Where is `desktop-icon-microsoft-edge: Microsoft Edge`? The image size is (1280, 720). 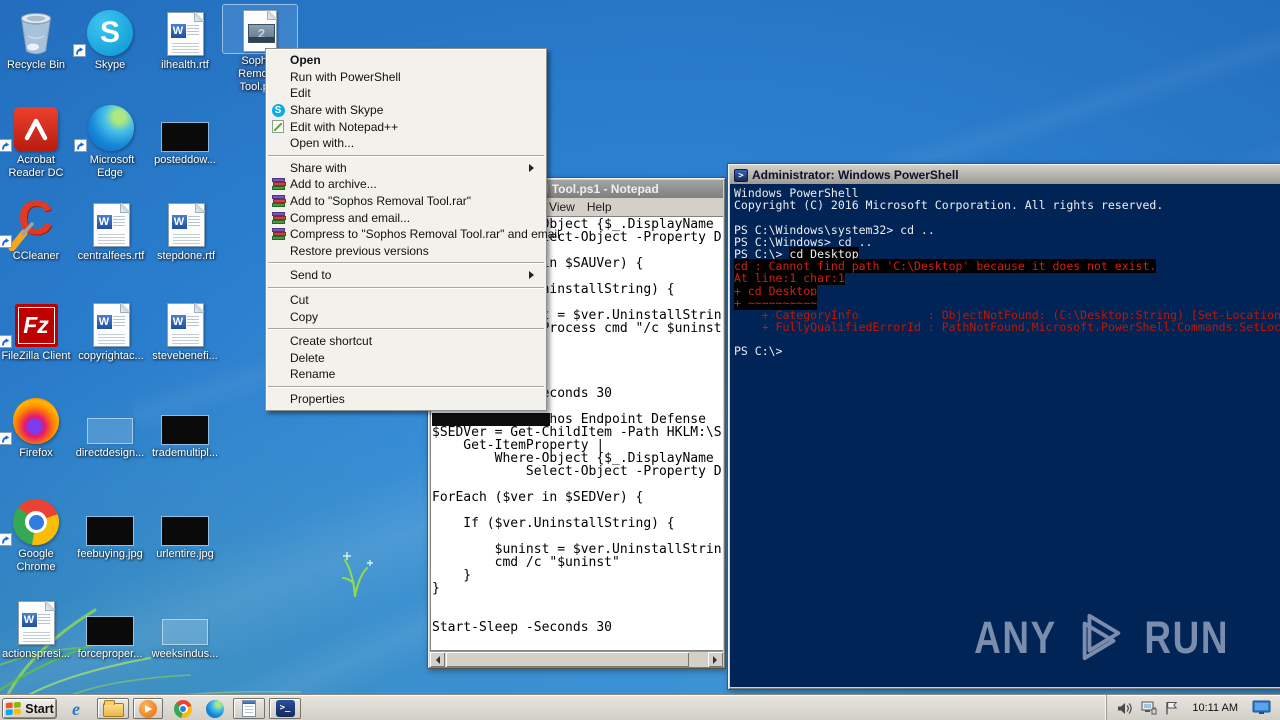
desktop-icon-microsoft-edge: Microsoft Edge is located at coordinates (111, 142).